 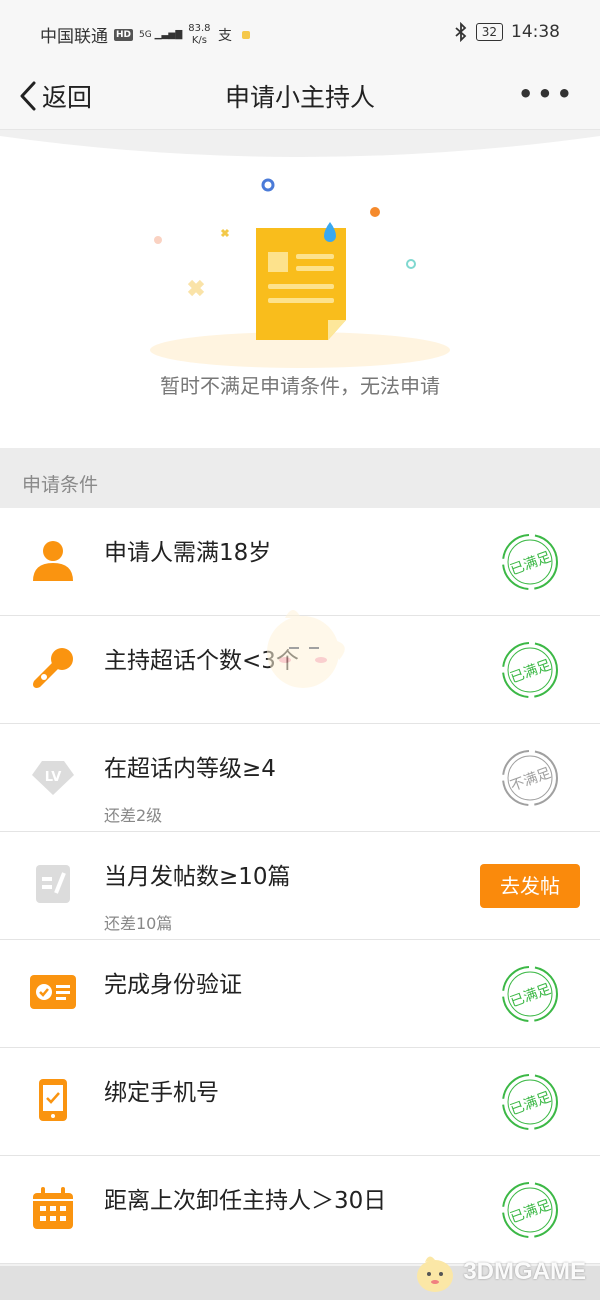 I want to click on condition-title: 在超话内等级≥4, so click(x=190, y=769).